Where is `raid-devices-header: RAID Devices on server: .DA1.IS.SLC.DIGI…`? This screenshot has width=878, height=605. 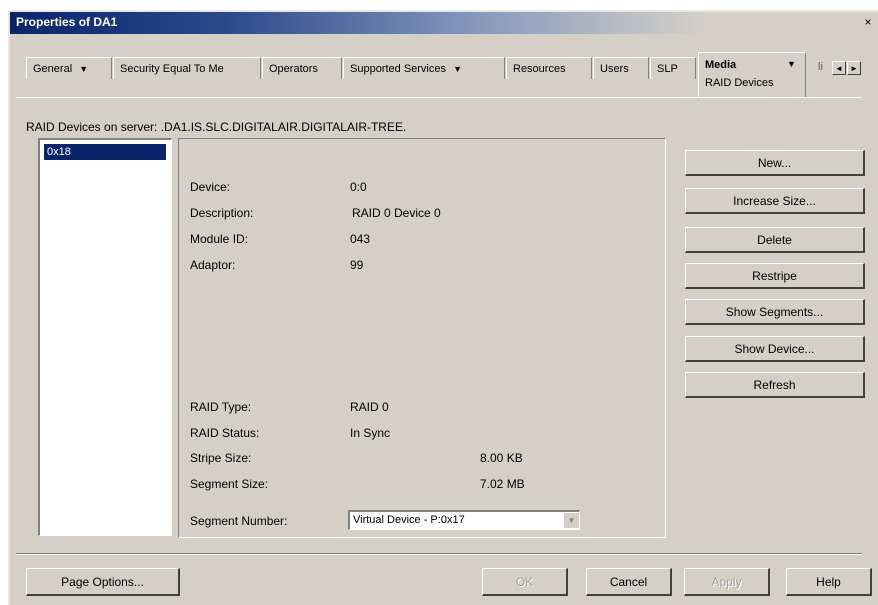 raid-devices-header: RAID Devices on server: .DA1.IS.SLC.DIGI… is located at coordinates (216, 127).